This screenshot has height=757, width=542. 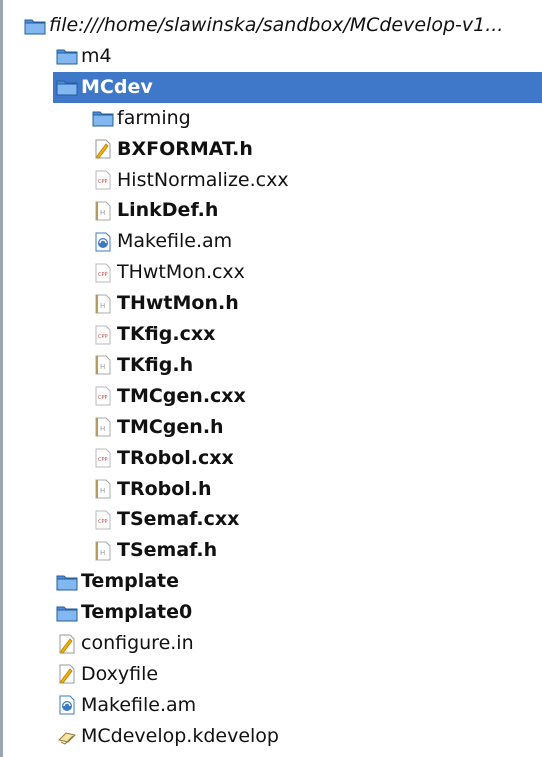 What do you see at coordinates (272, 396) in the screenshot?
I see `tree-item-tmcgen-cxx: CPP TMCgen.cxx` at bounding box center [272, 396].